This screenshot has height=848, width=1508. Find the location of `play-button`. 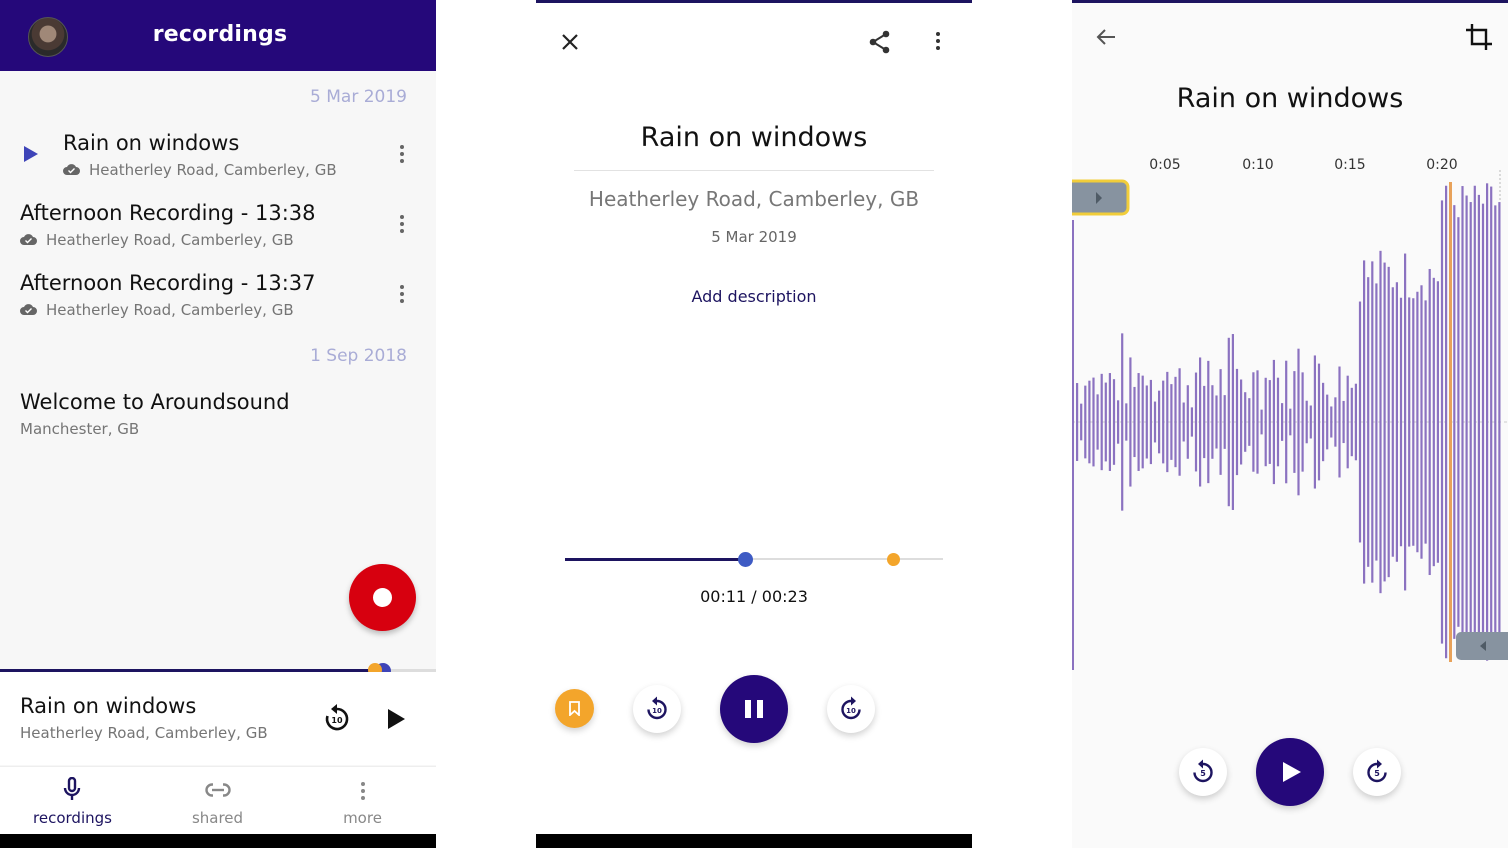

play-button is located at coordinates (1290, 772).